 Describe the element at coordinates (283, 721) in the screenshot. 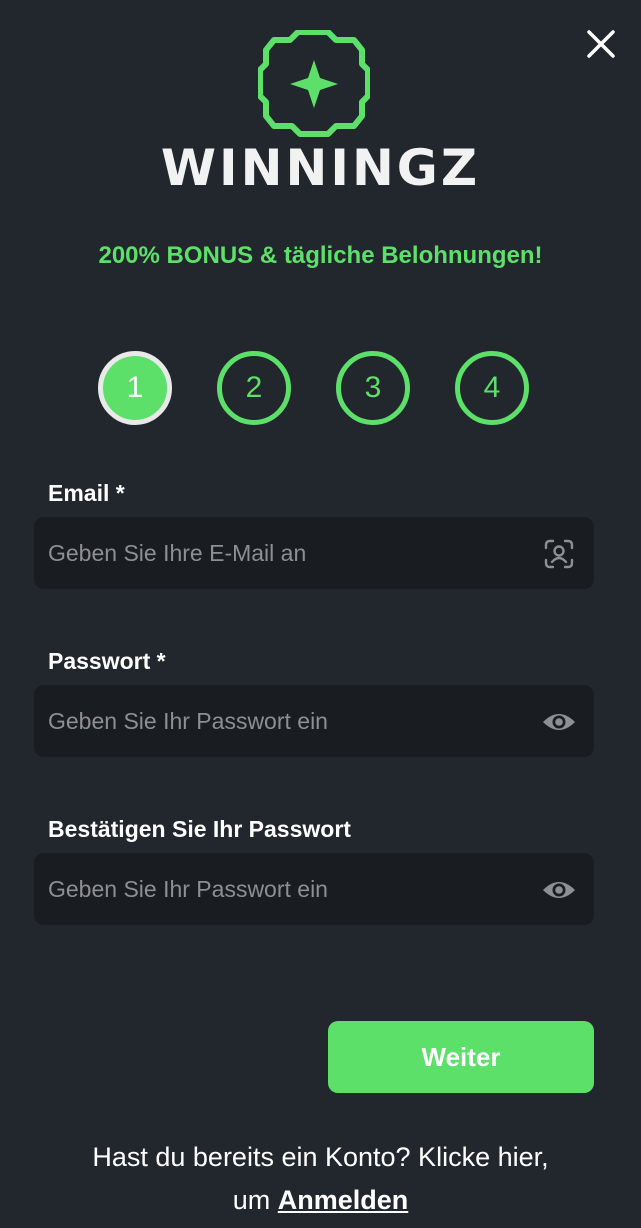

I see `password-input` at that location.